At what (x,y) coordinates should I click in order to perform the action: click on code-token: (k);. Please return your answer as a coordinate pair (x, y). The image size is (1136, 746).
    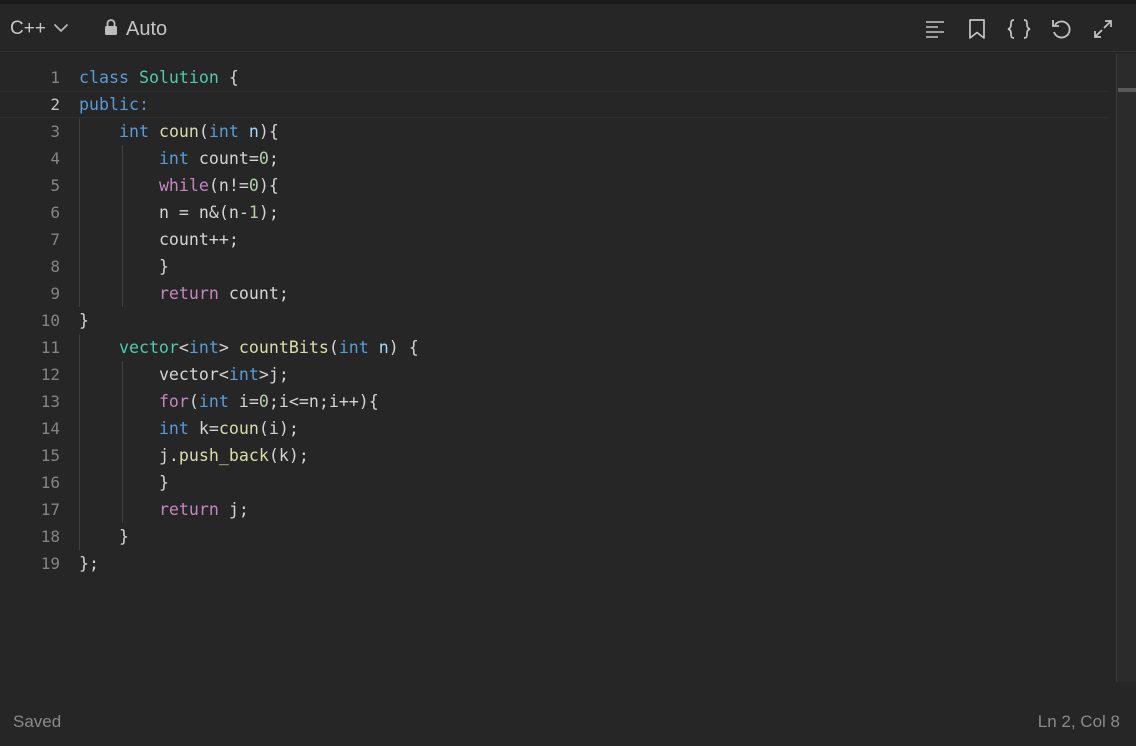
    Looking at the image, I should click on (288, 455).